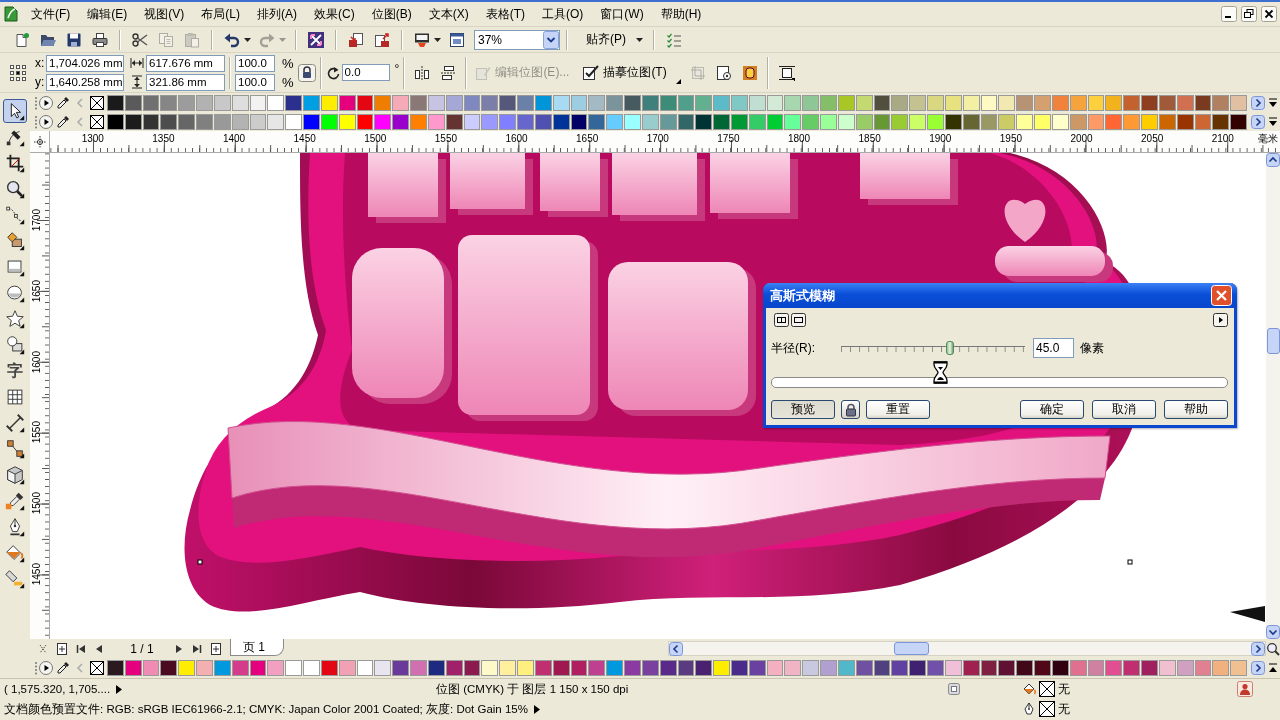 This screenshot has height=720, width=1280. I want to click on triangle-right-icon, so click(119, 689).